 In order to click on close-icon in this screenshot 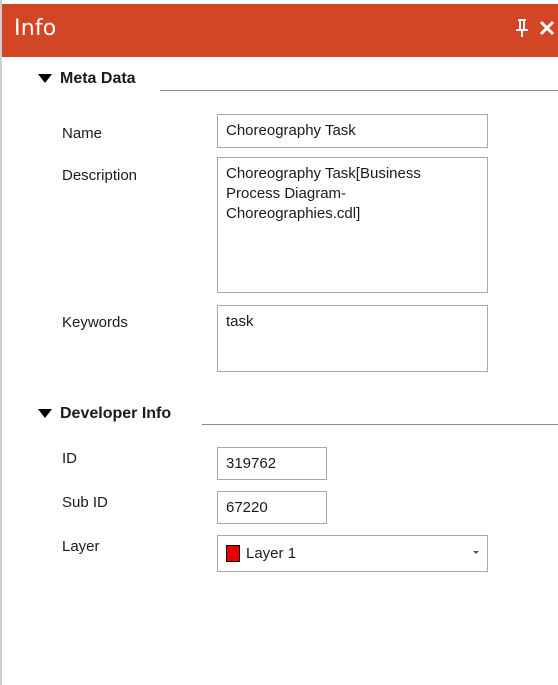, I will do `click(547, 28)`.